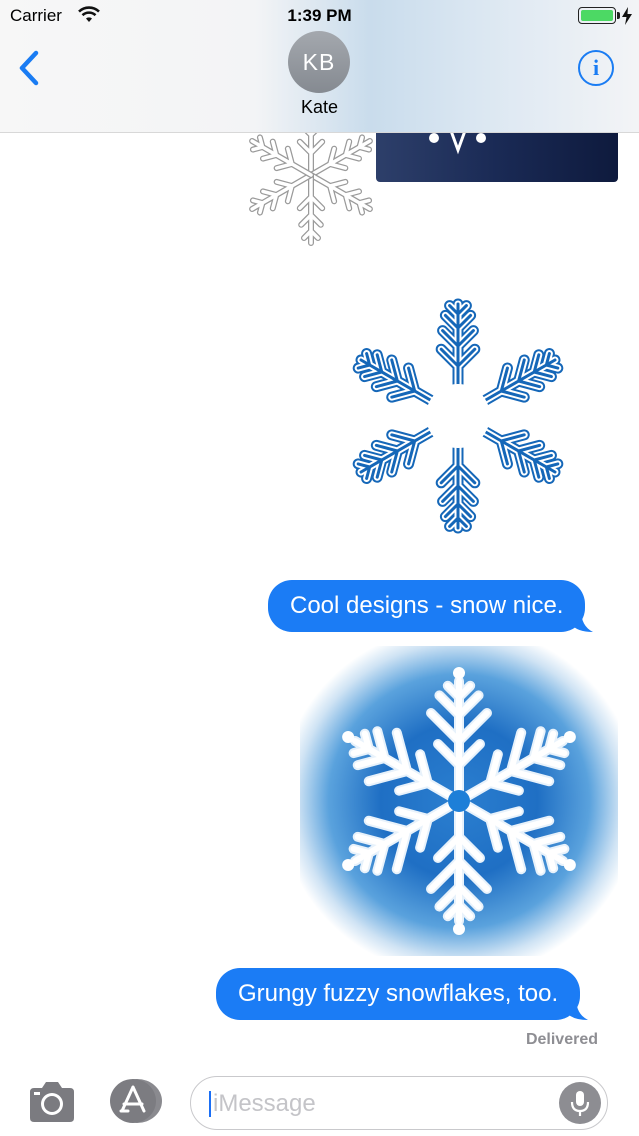 The height and width of the screenshot is (1136, 639). What do you see at coordinates (319, 62) in the screenshot?
I see `avatar: KB` at bounding box center [319, 62].